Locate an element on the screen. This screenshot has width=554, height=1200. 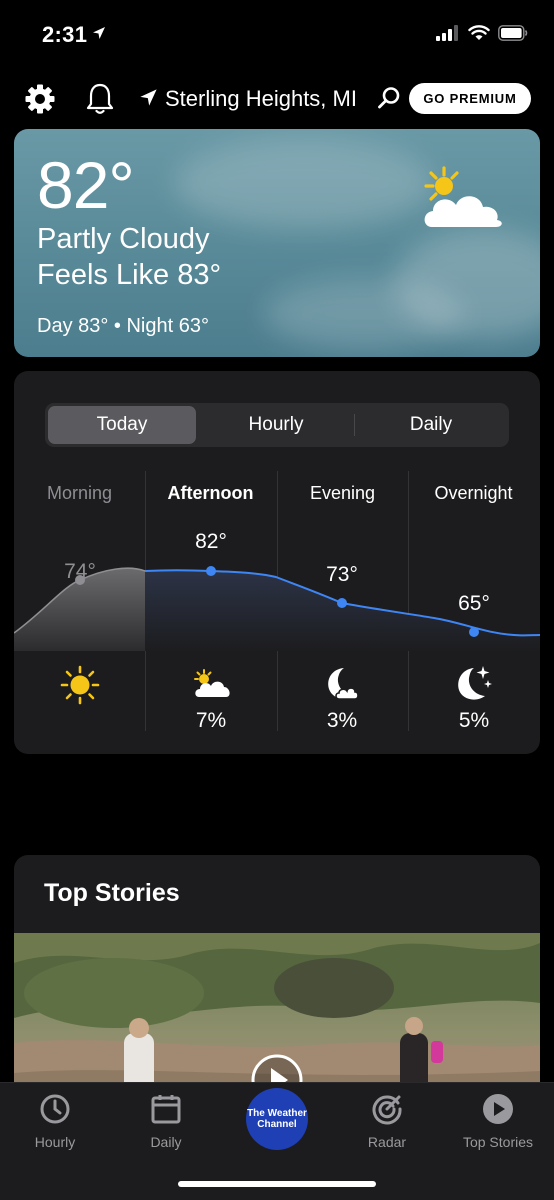
tab-daily-nav: Daily is located at coordinates (166, 1121).